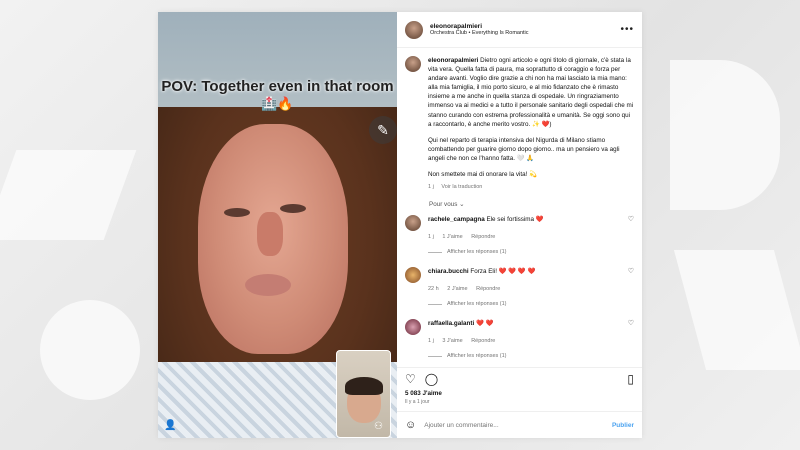  Describe the element at coordinates (630, 379) in the screenshot. I see `bookmark-icon: ▯` at that location.